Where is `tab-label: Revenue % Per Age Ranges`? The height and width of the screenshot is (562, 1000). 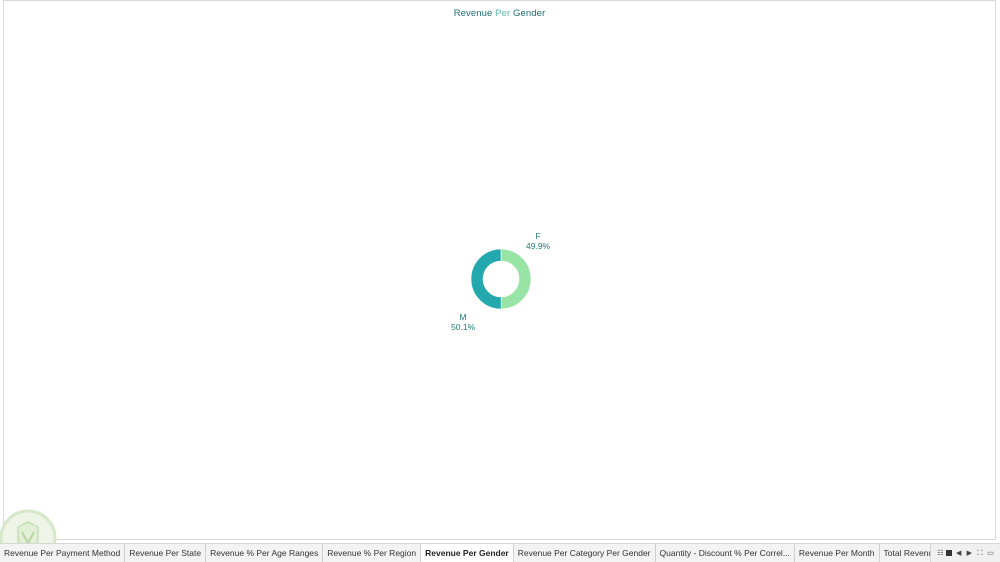 tab-label: Revenue % Per Age Ranges is located at coordinates (264, 553).